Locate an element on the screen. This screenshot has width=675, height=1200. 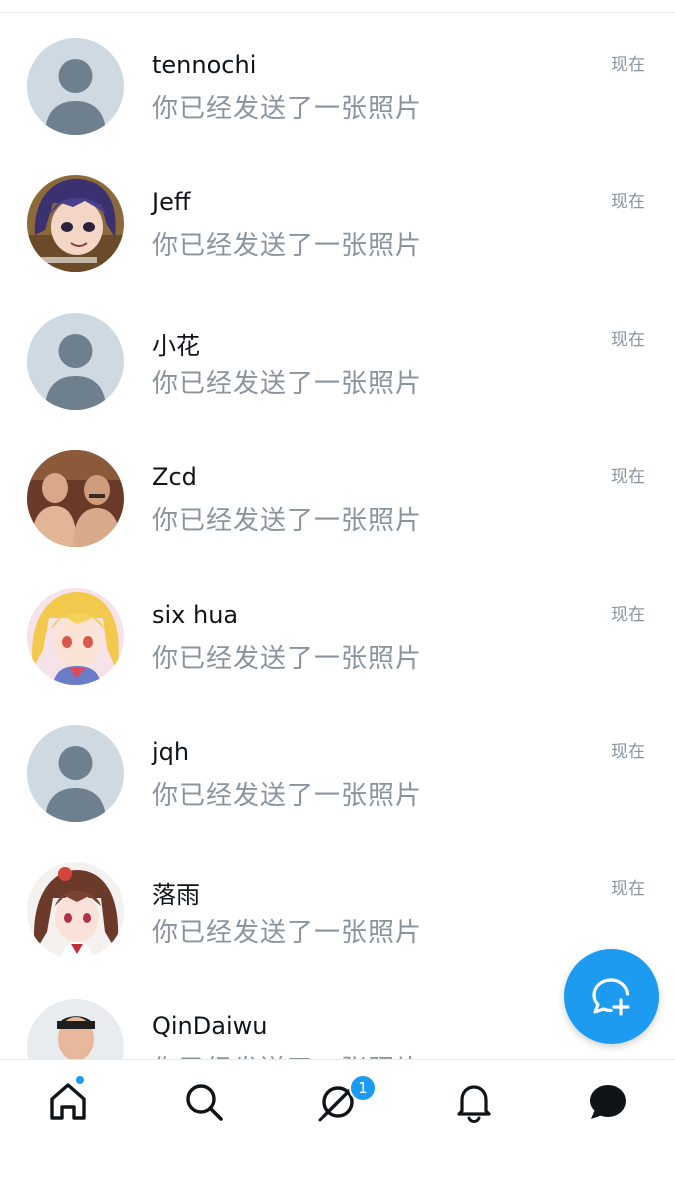
contact-name: QinDaiwu is located at coordinates (210, 1026).